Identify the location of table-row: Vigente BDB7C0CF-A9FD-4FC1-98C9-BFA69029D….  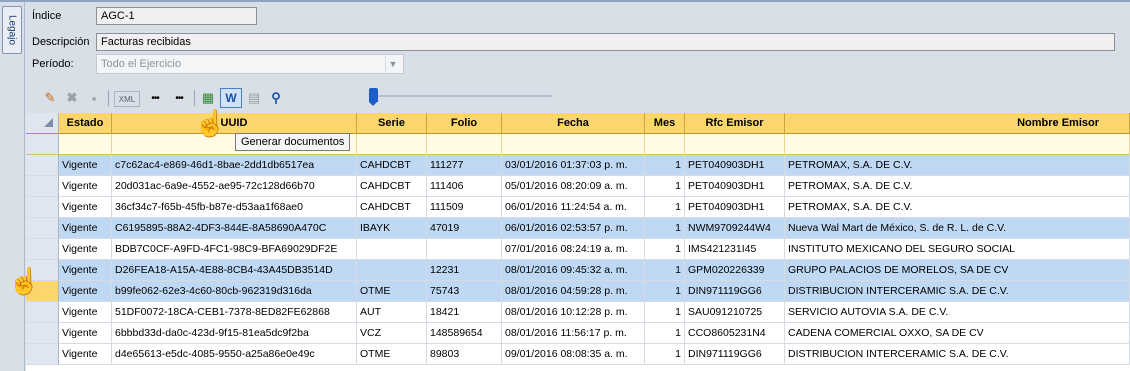
(578, 249).